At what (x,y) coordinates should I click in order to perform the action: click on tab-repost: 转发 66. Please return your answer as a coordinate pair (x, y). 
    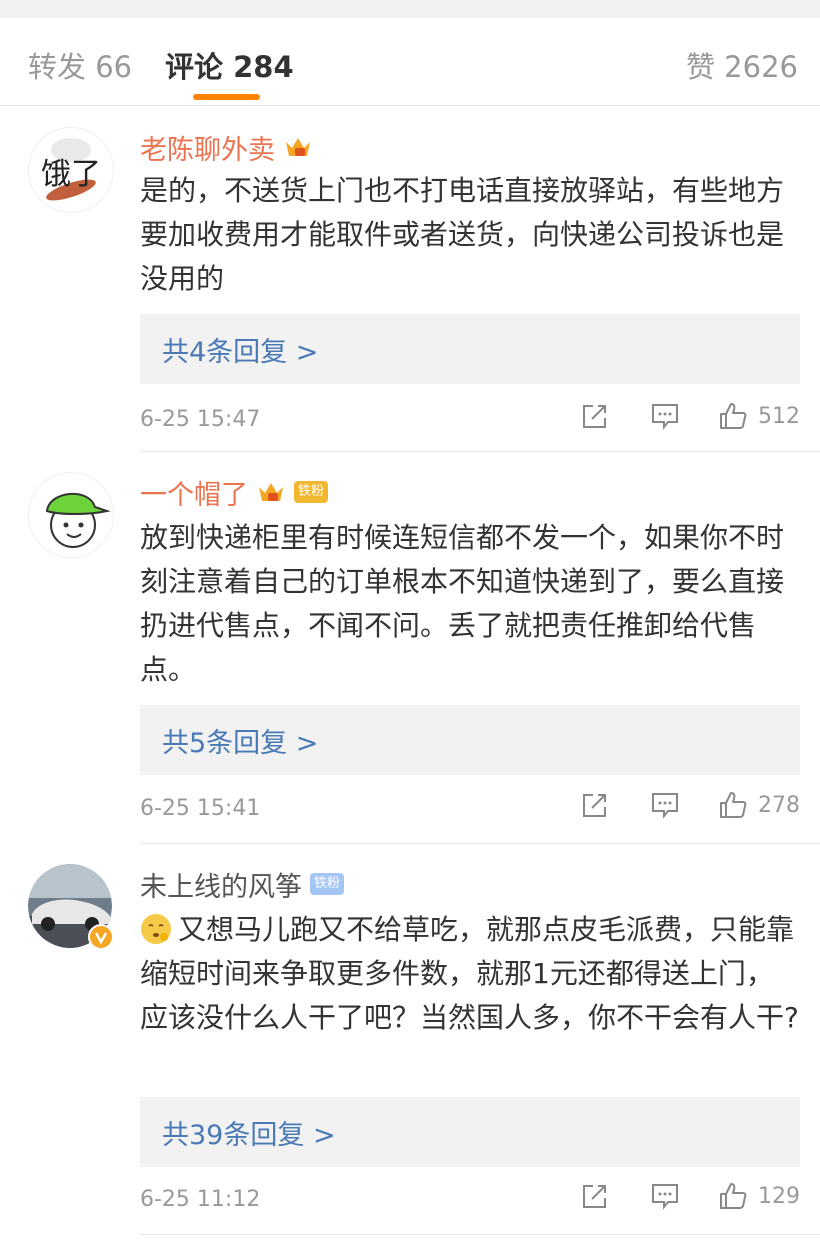
    Looking at the image, I should click on (80, 65).